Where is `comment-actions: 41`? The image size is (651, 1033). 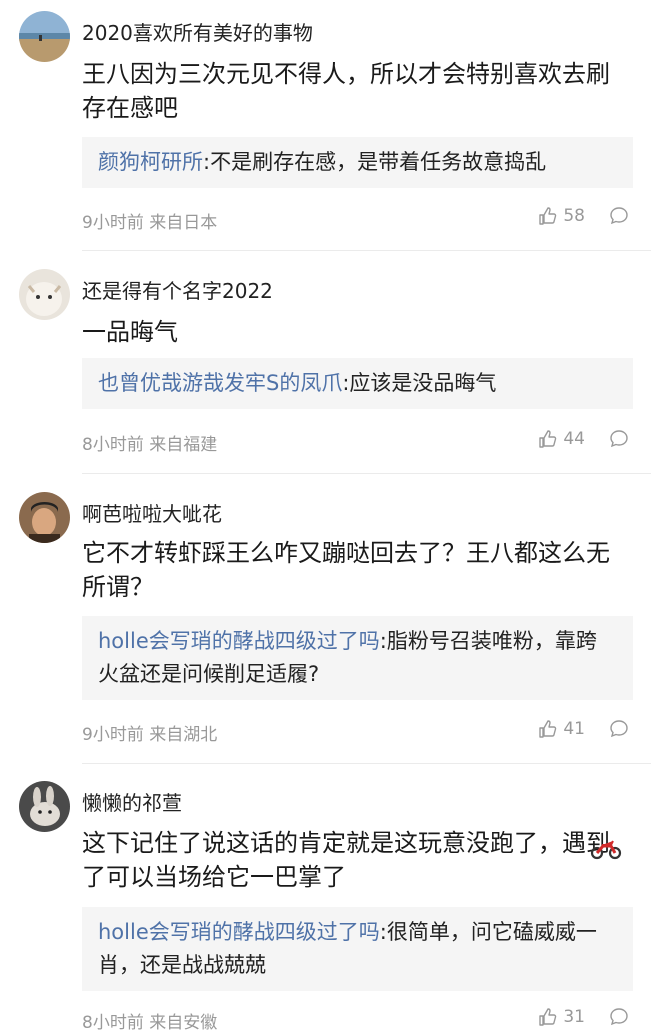
comment-actions: 41 is located at coordinates (583, 729).